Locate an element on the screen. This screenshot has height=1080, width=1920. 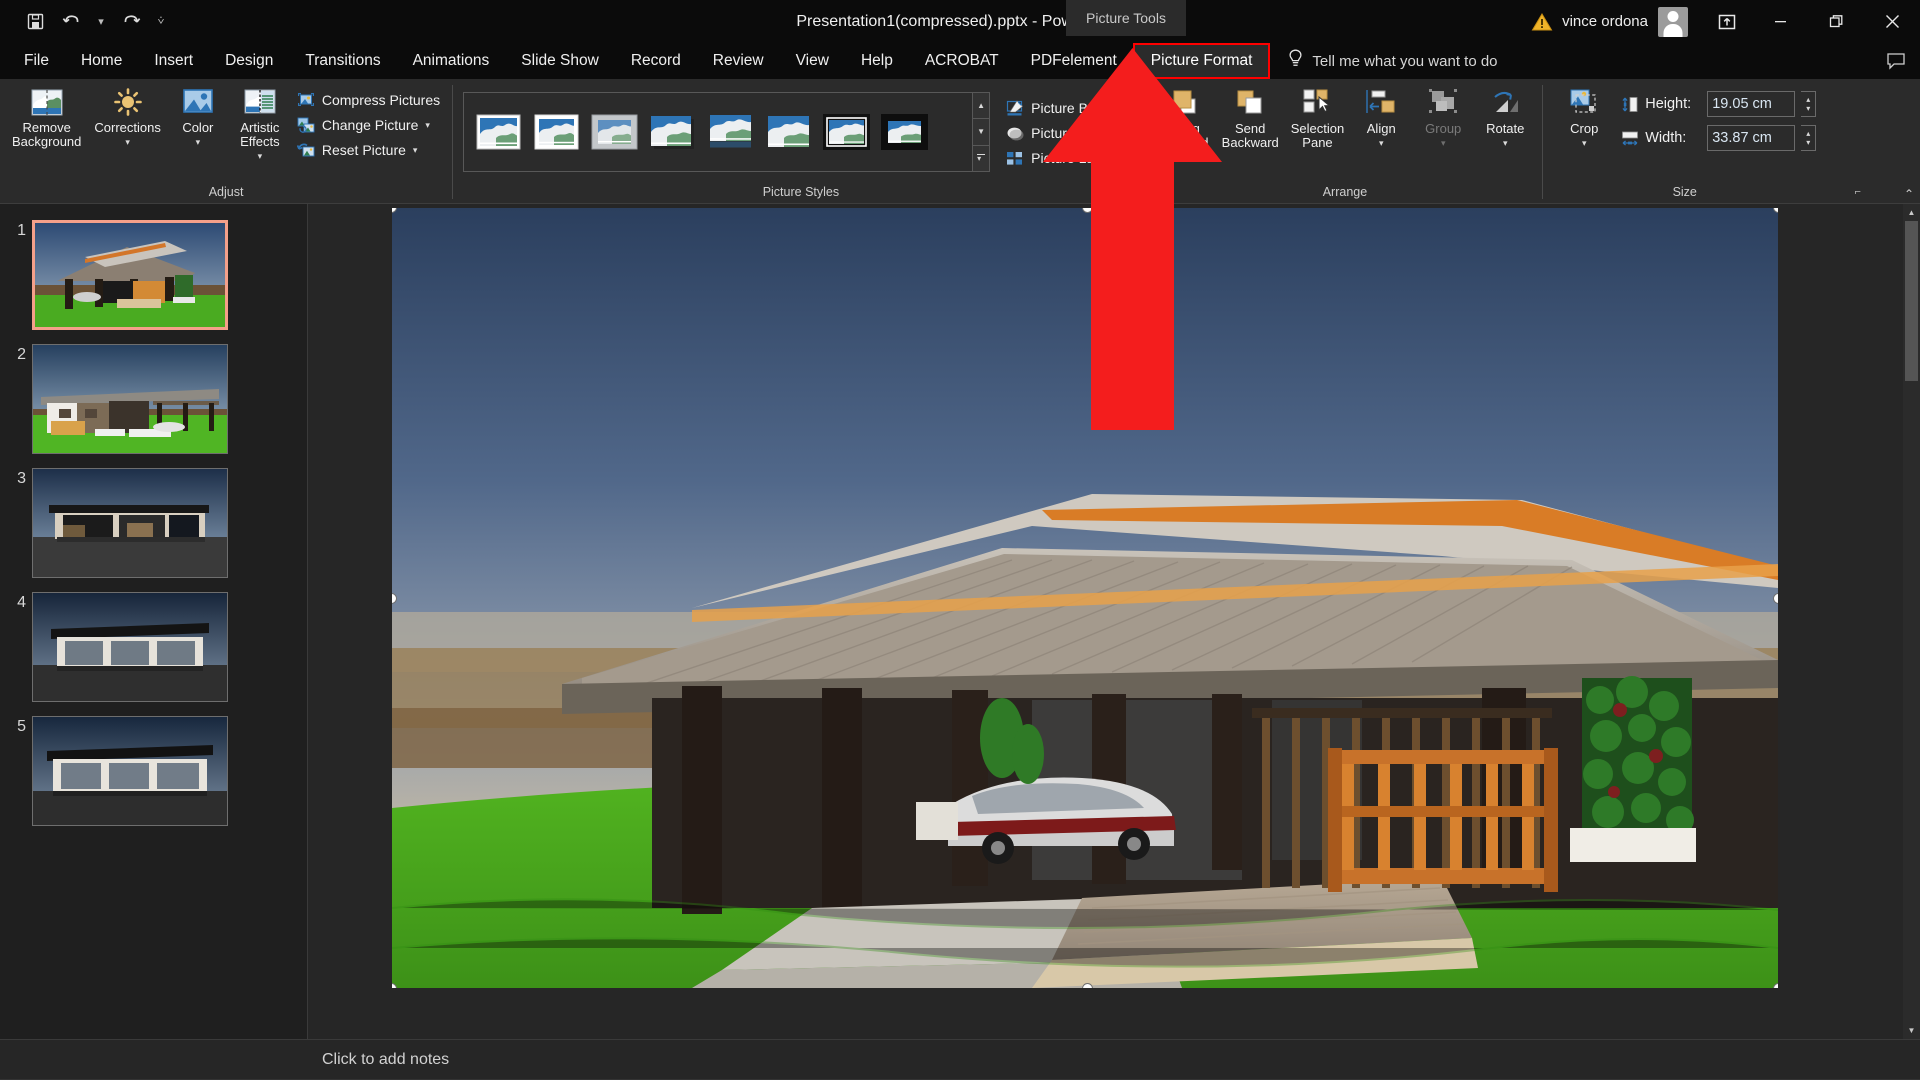
color-button: Color ▾ is located at coordinates (198, 117).